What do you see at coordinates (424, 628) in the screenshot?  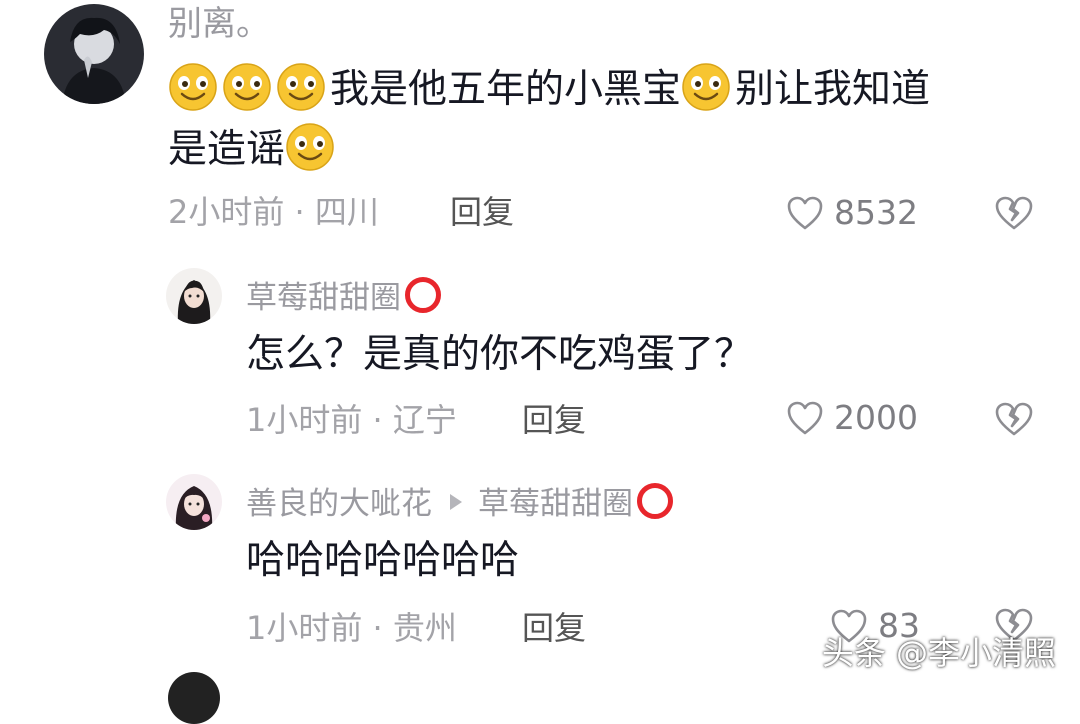 I see `location: 贵州` at bounding box center [424, 628].